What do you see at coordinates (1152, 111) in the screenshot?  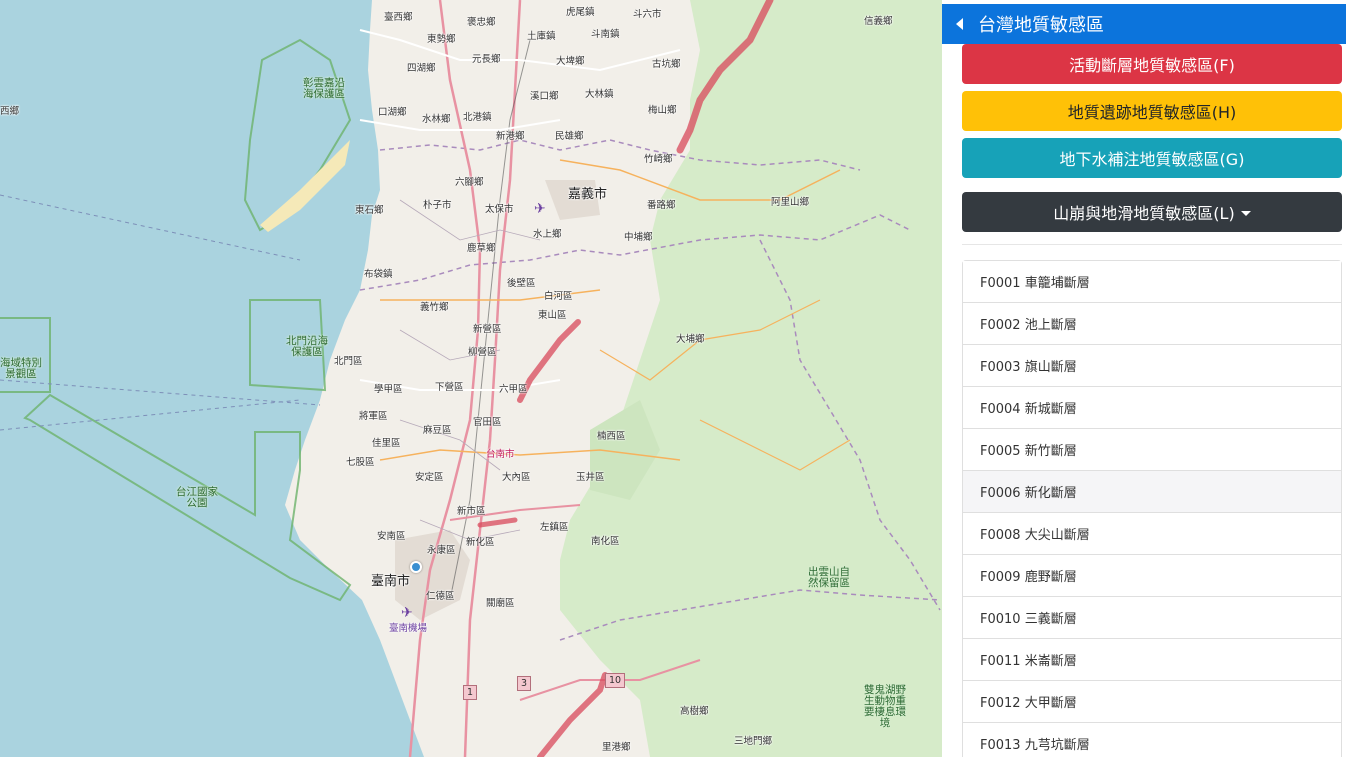 I see `geoheritage-zone-button: 地質遺跡地質敏感區(H)` at bounding box center [1152, 111].